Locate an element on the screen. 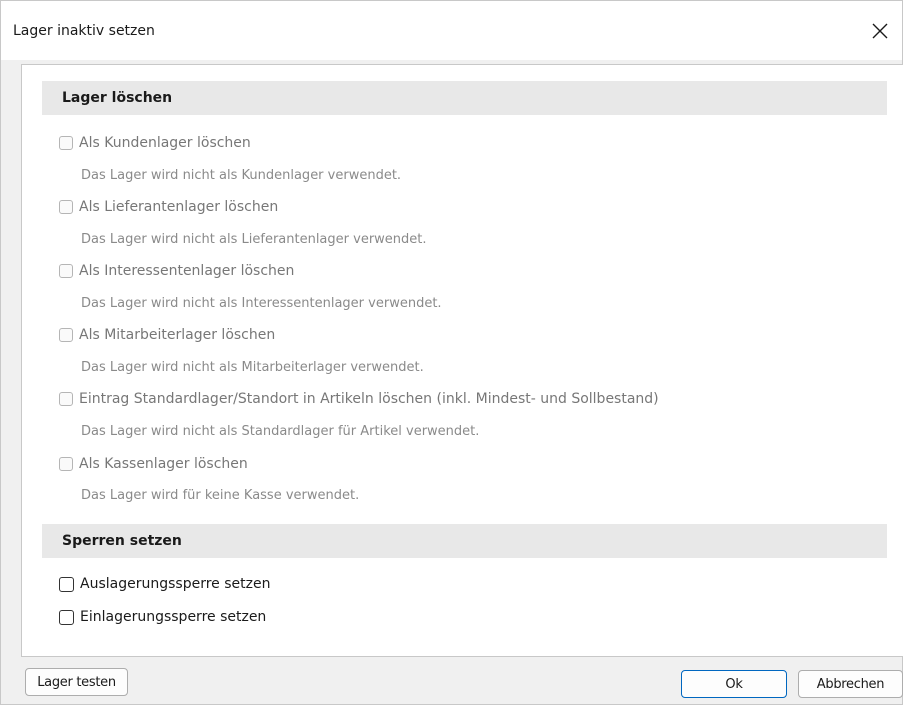 The height and width of the screenshot is (705, 903). checkbox-outbound-lock: Auslagerungssperre setzen is located at coordinates (164, 584).